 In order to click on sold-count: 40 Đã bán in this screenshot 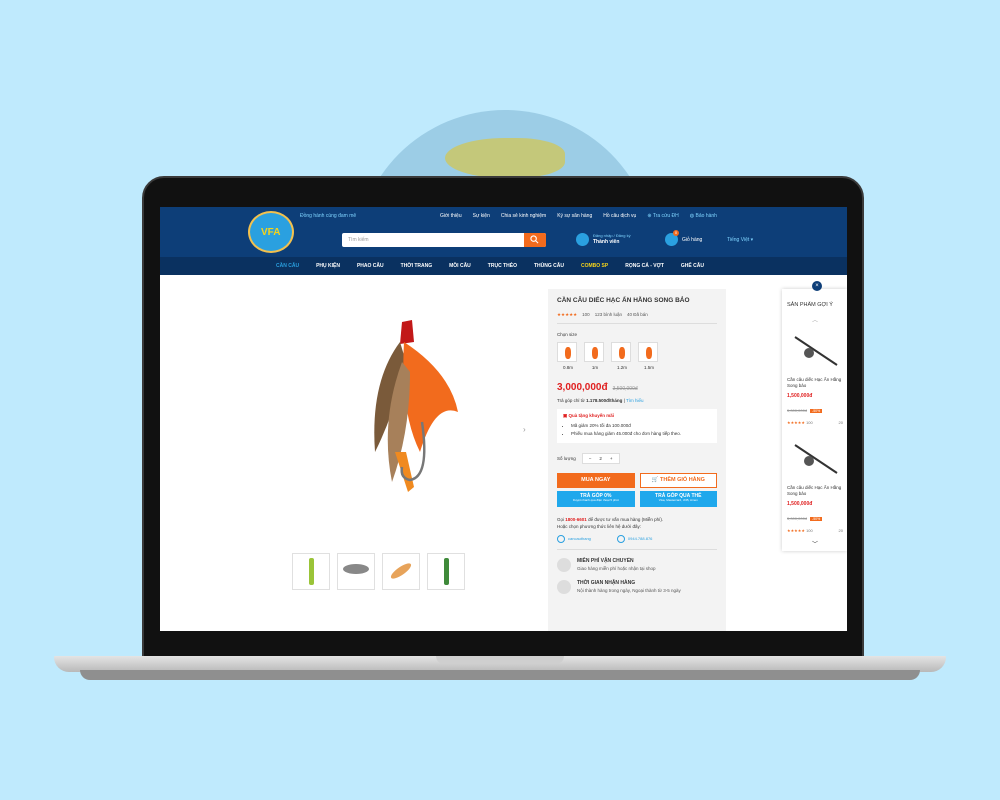, I will do `click(637, 314)`.